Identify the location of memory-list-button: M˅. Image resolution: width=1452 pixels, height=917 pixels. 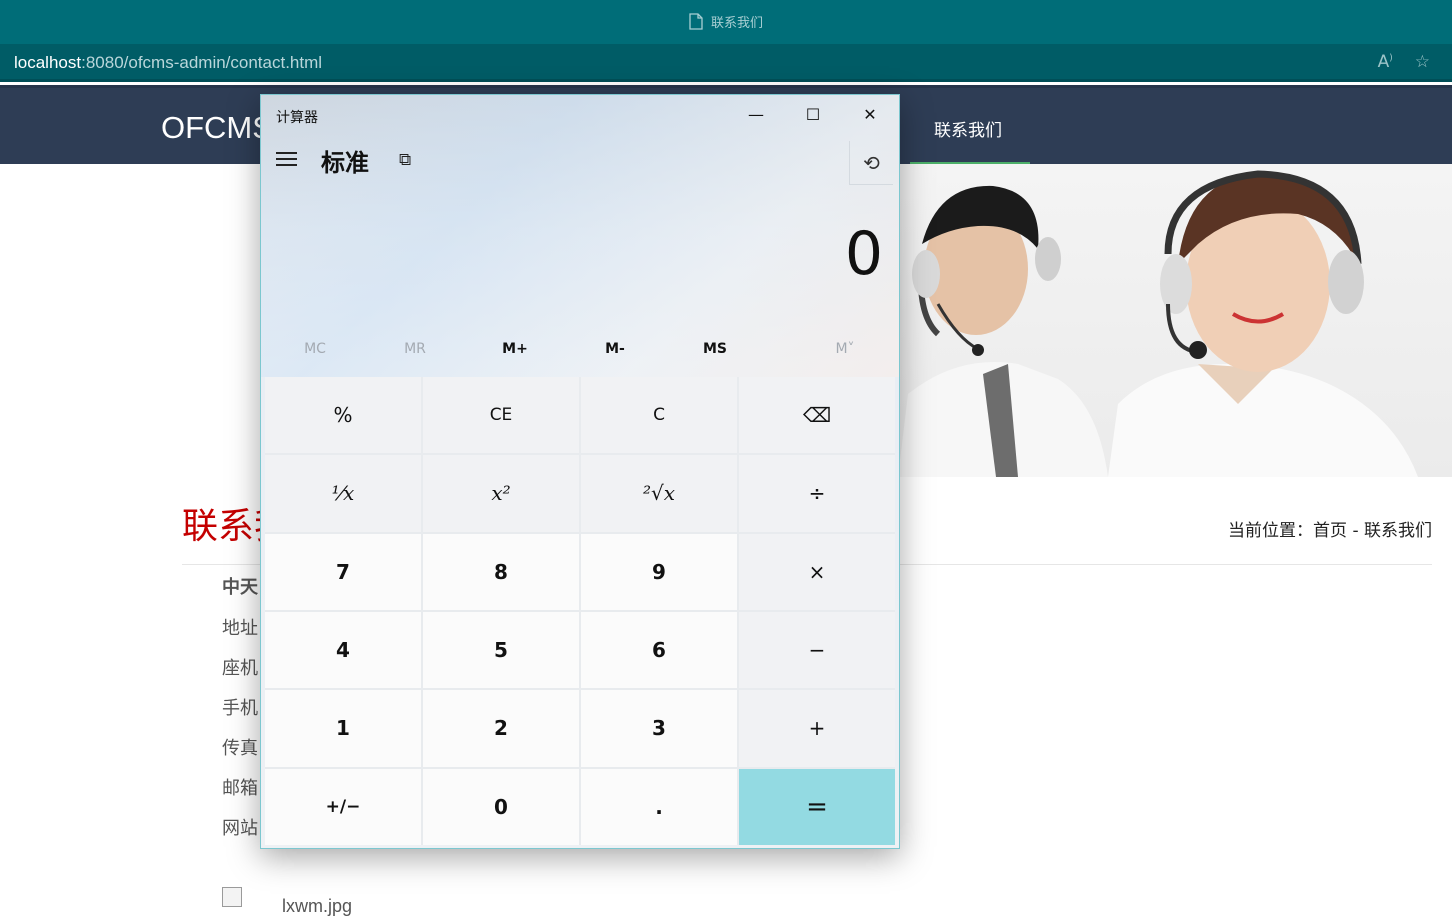
(845, 349).